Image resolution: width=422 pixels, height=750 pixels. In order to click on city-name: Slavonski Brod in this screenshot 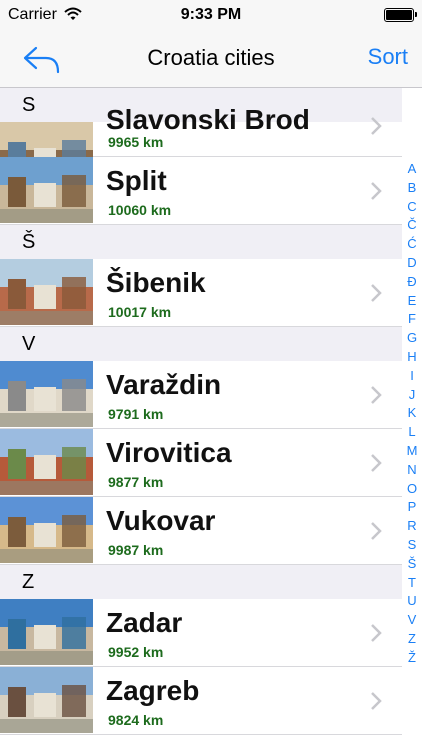, I will do `click(208, 119)`.